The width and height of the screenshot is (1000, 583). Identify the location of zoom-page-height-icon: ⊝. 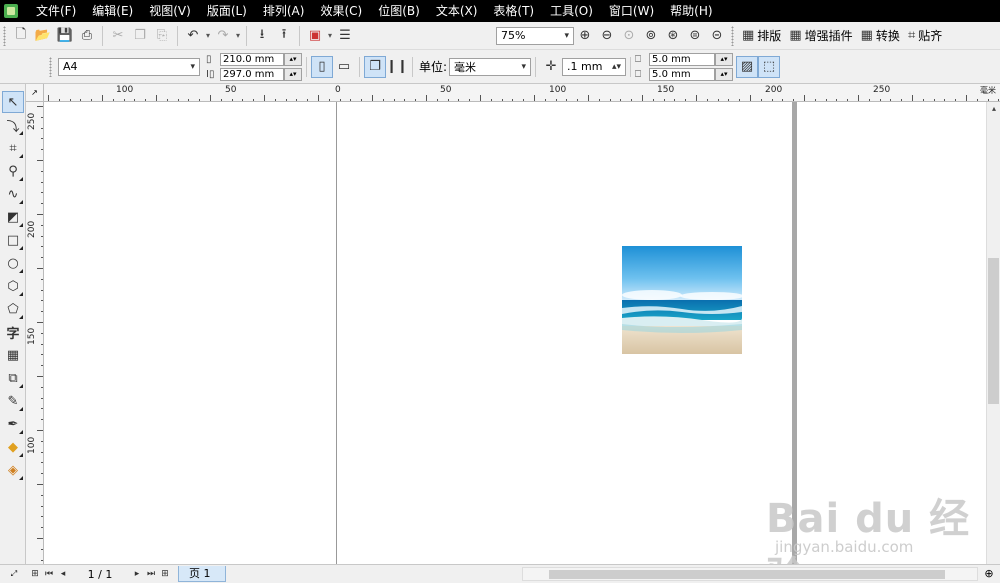
(717, 36).